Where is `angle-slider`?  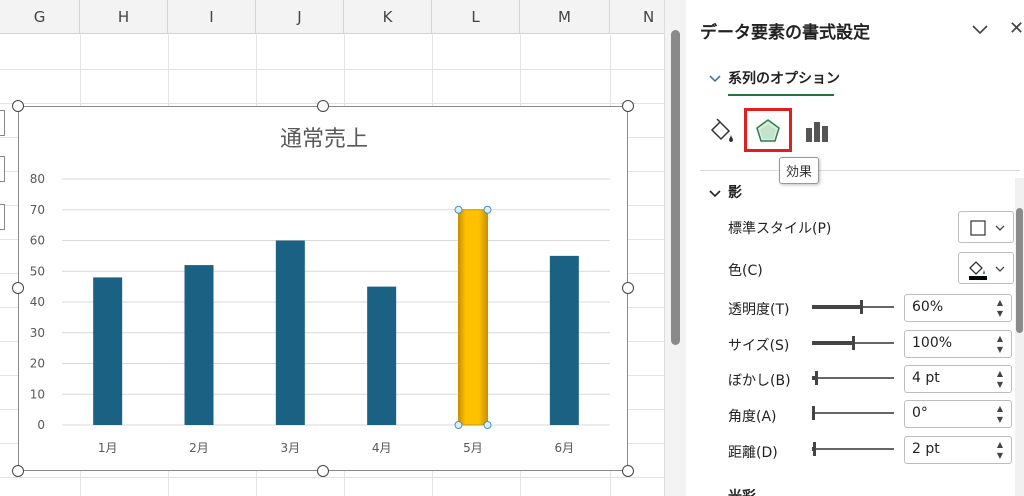
angle-slider is located at coordinates (853, 413).